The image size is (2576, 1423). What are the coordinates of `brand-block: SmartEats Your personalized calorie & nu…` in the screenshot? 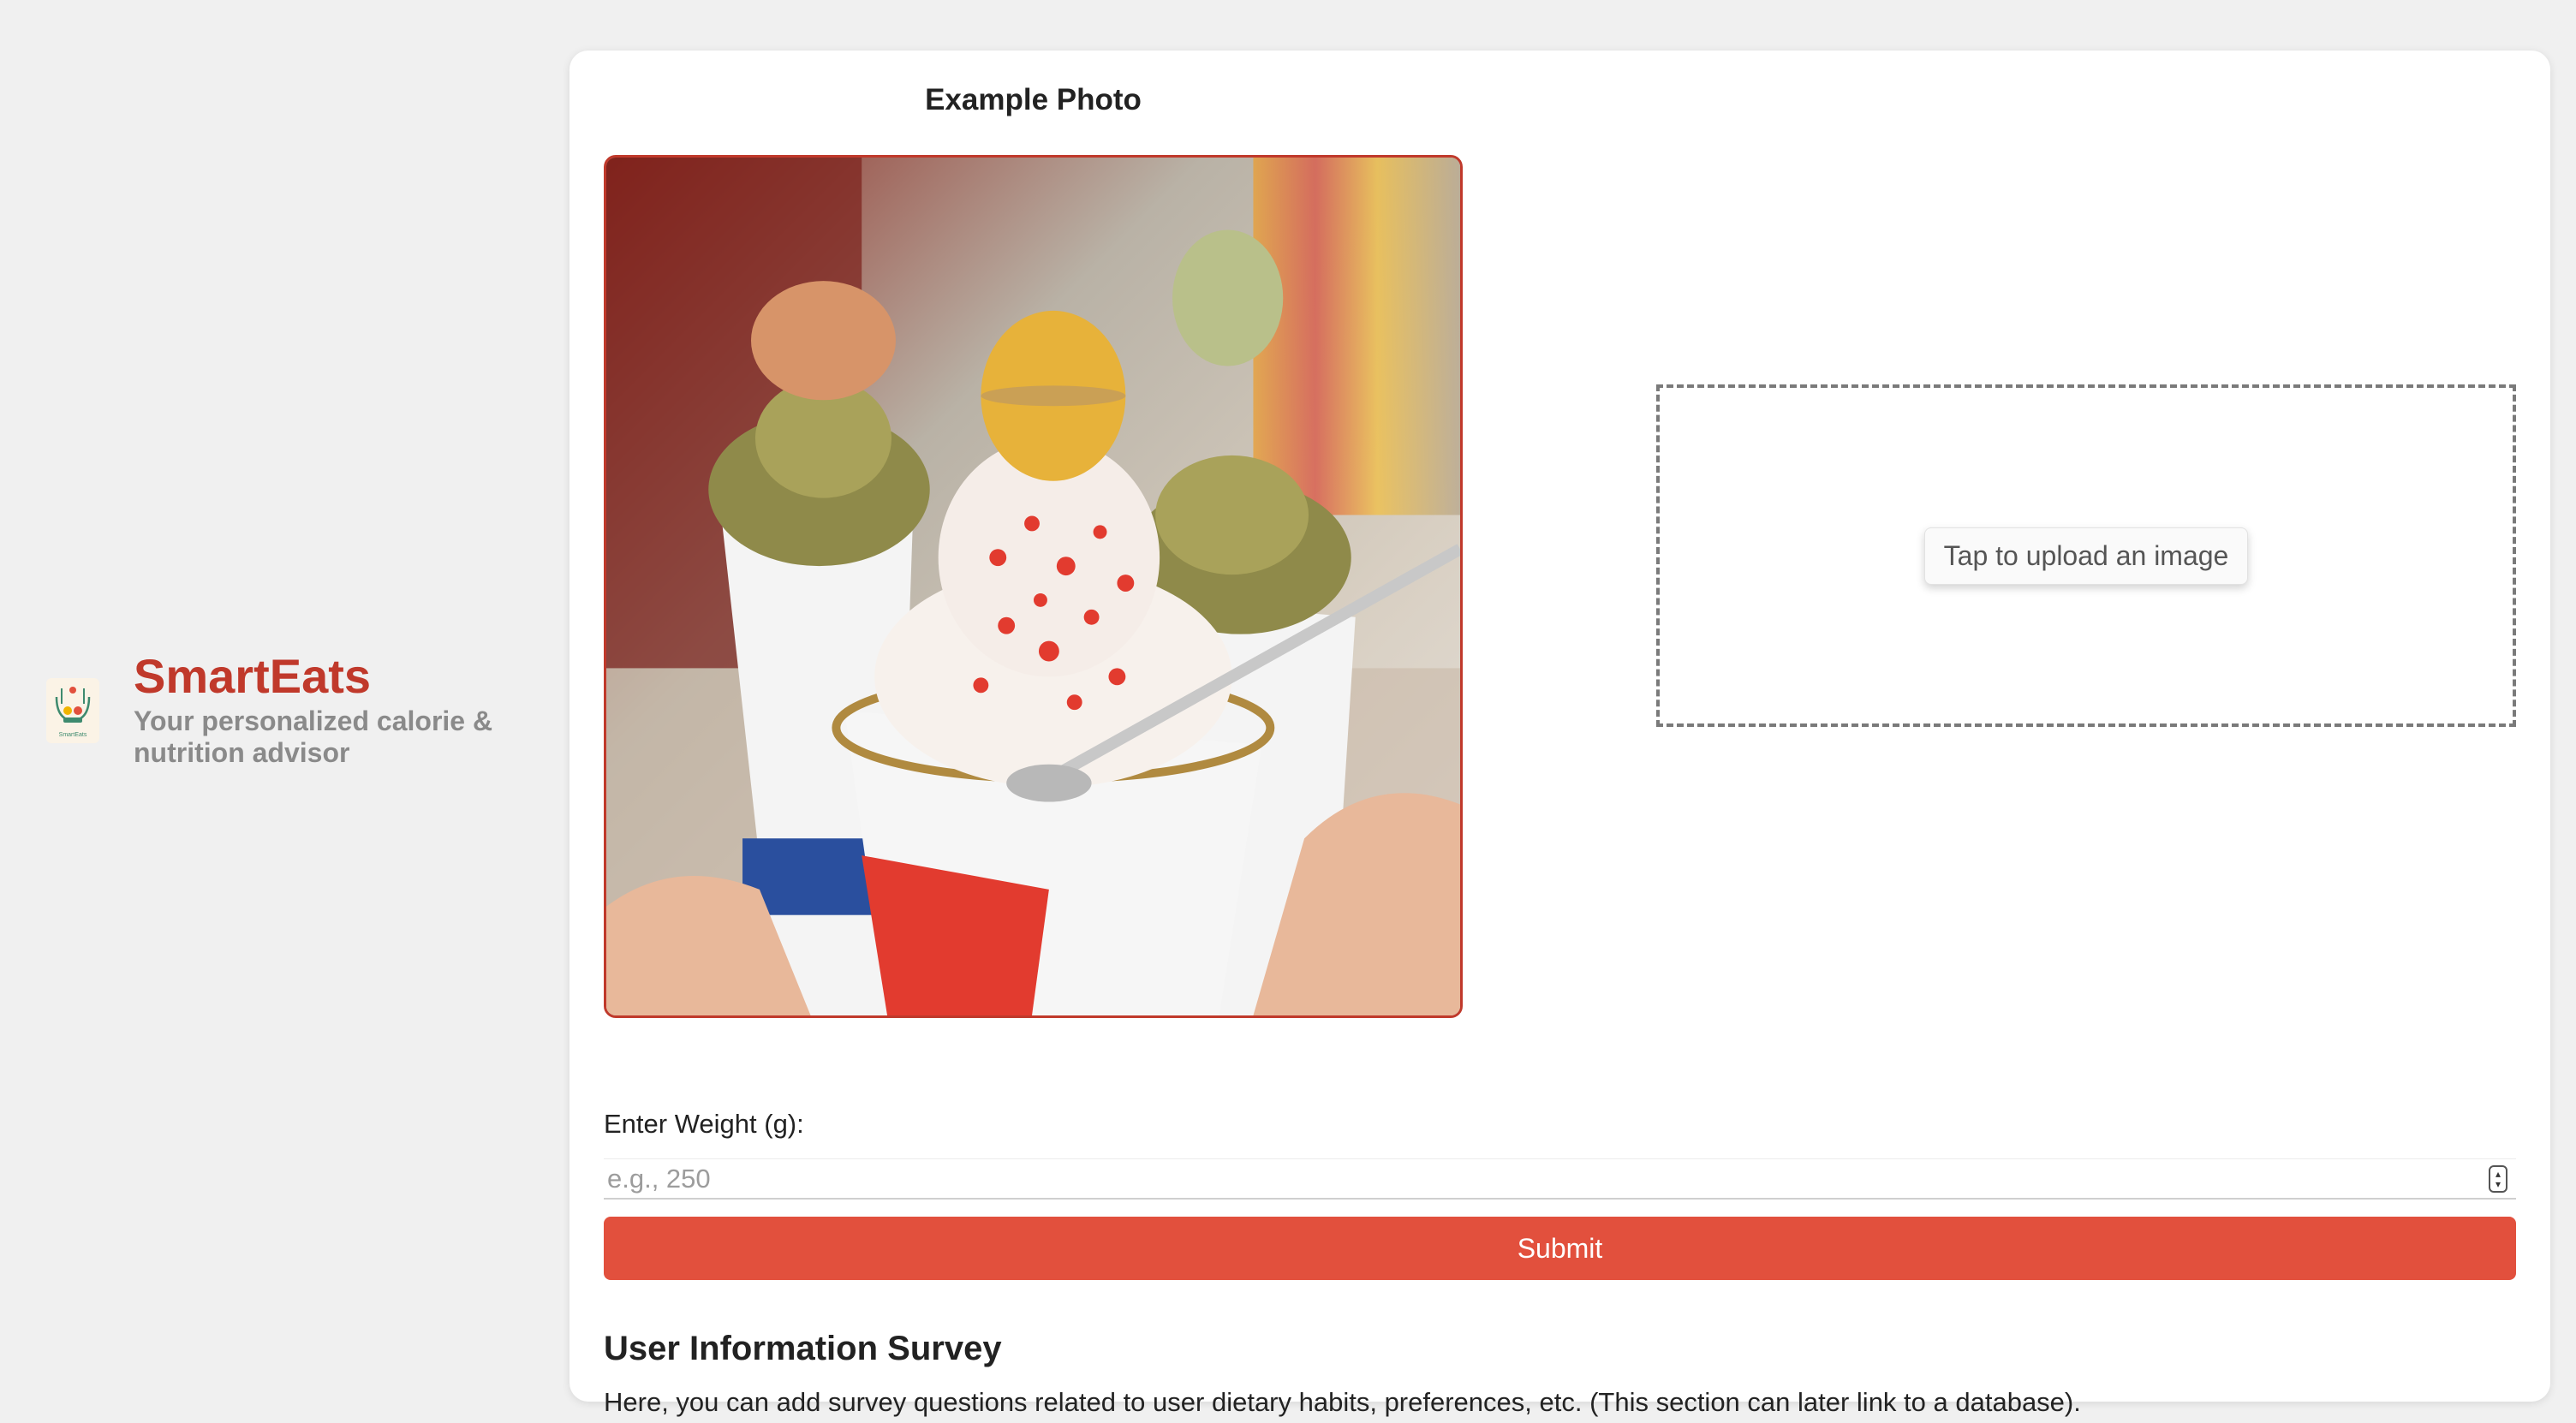 It's located at (339, 710).